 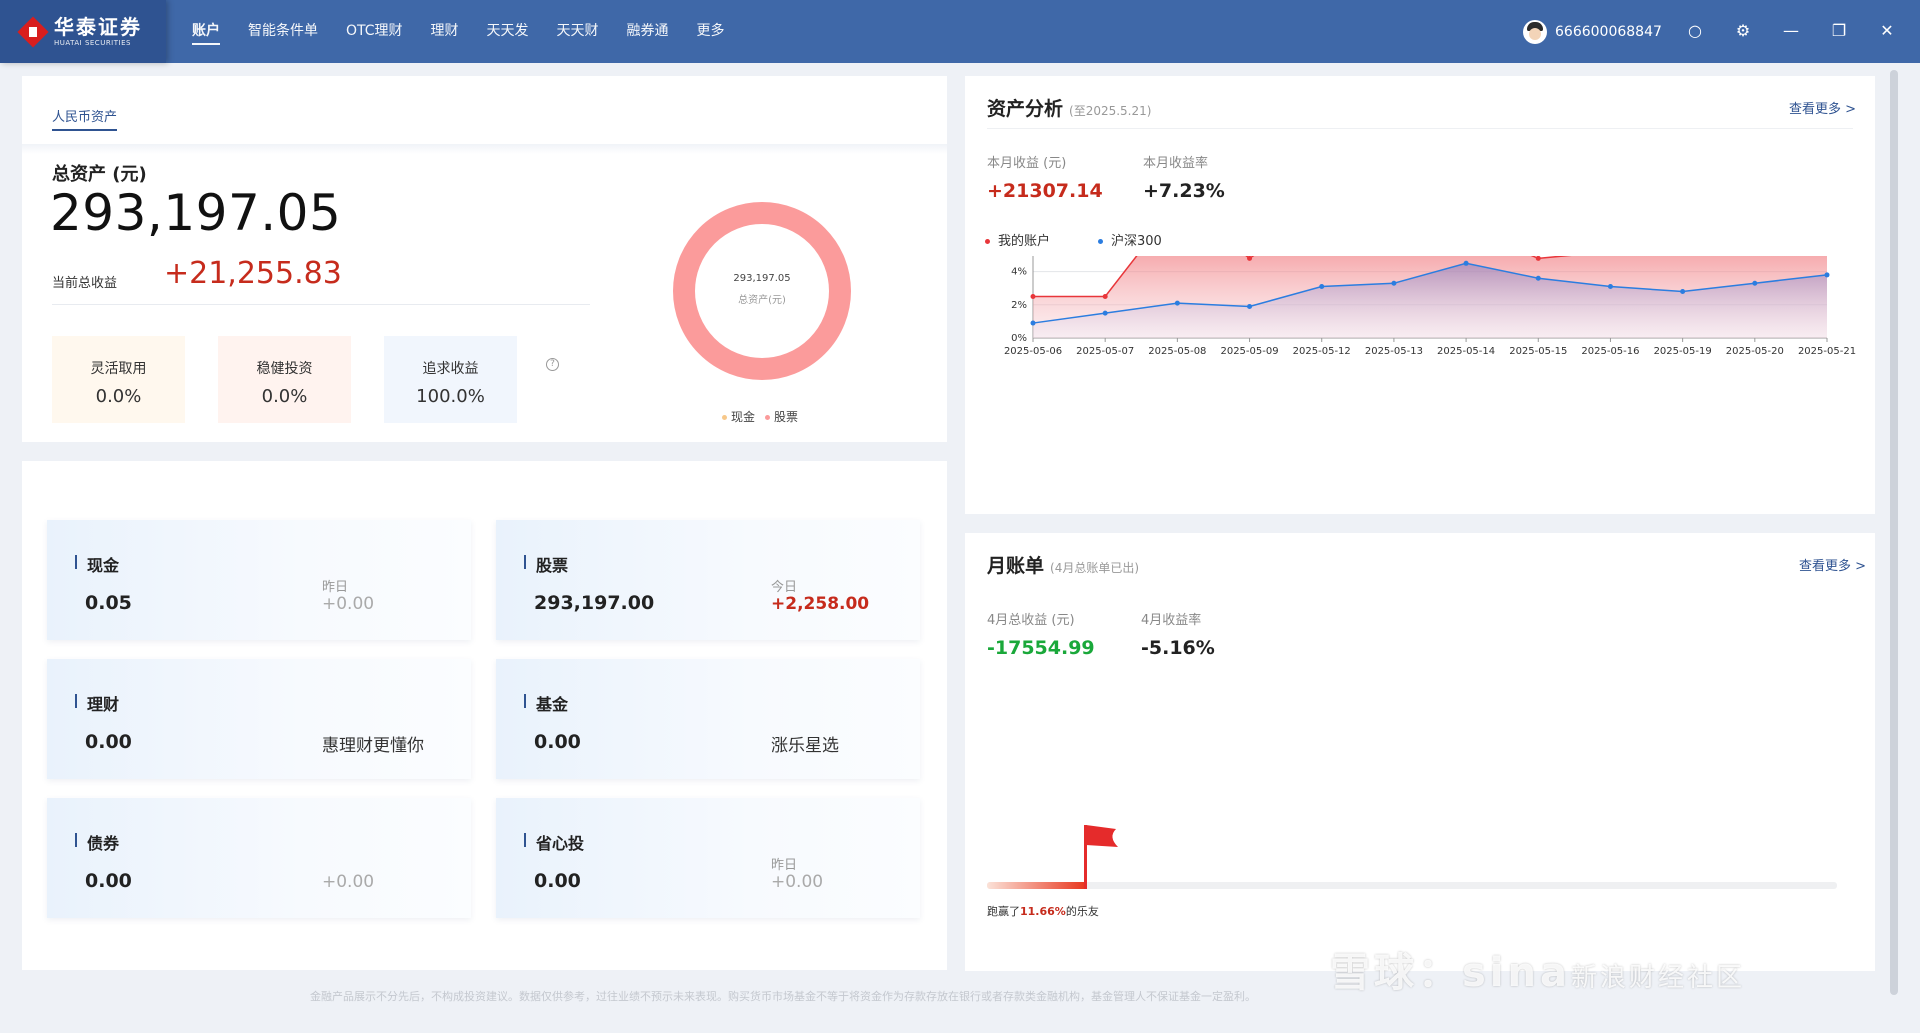 I want to click on card-wealth: 理财 0.00 惠理财更懂你, so click(x=259, y=719).